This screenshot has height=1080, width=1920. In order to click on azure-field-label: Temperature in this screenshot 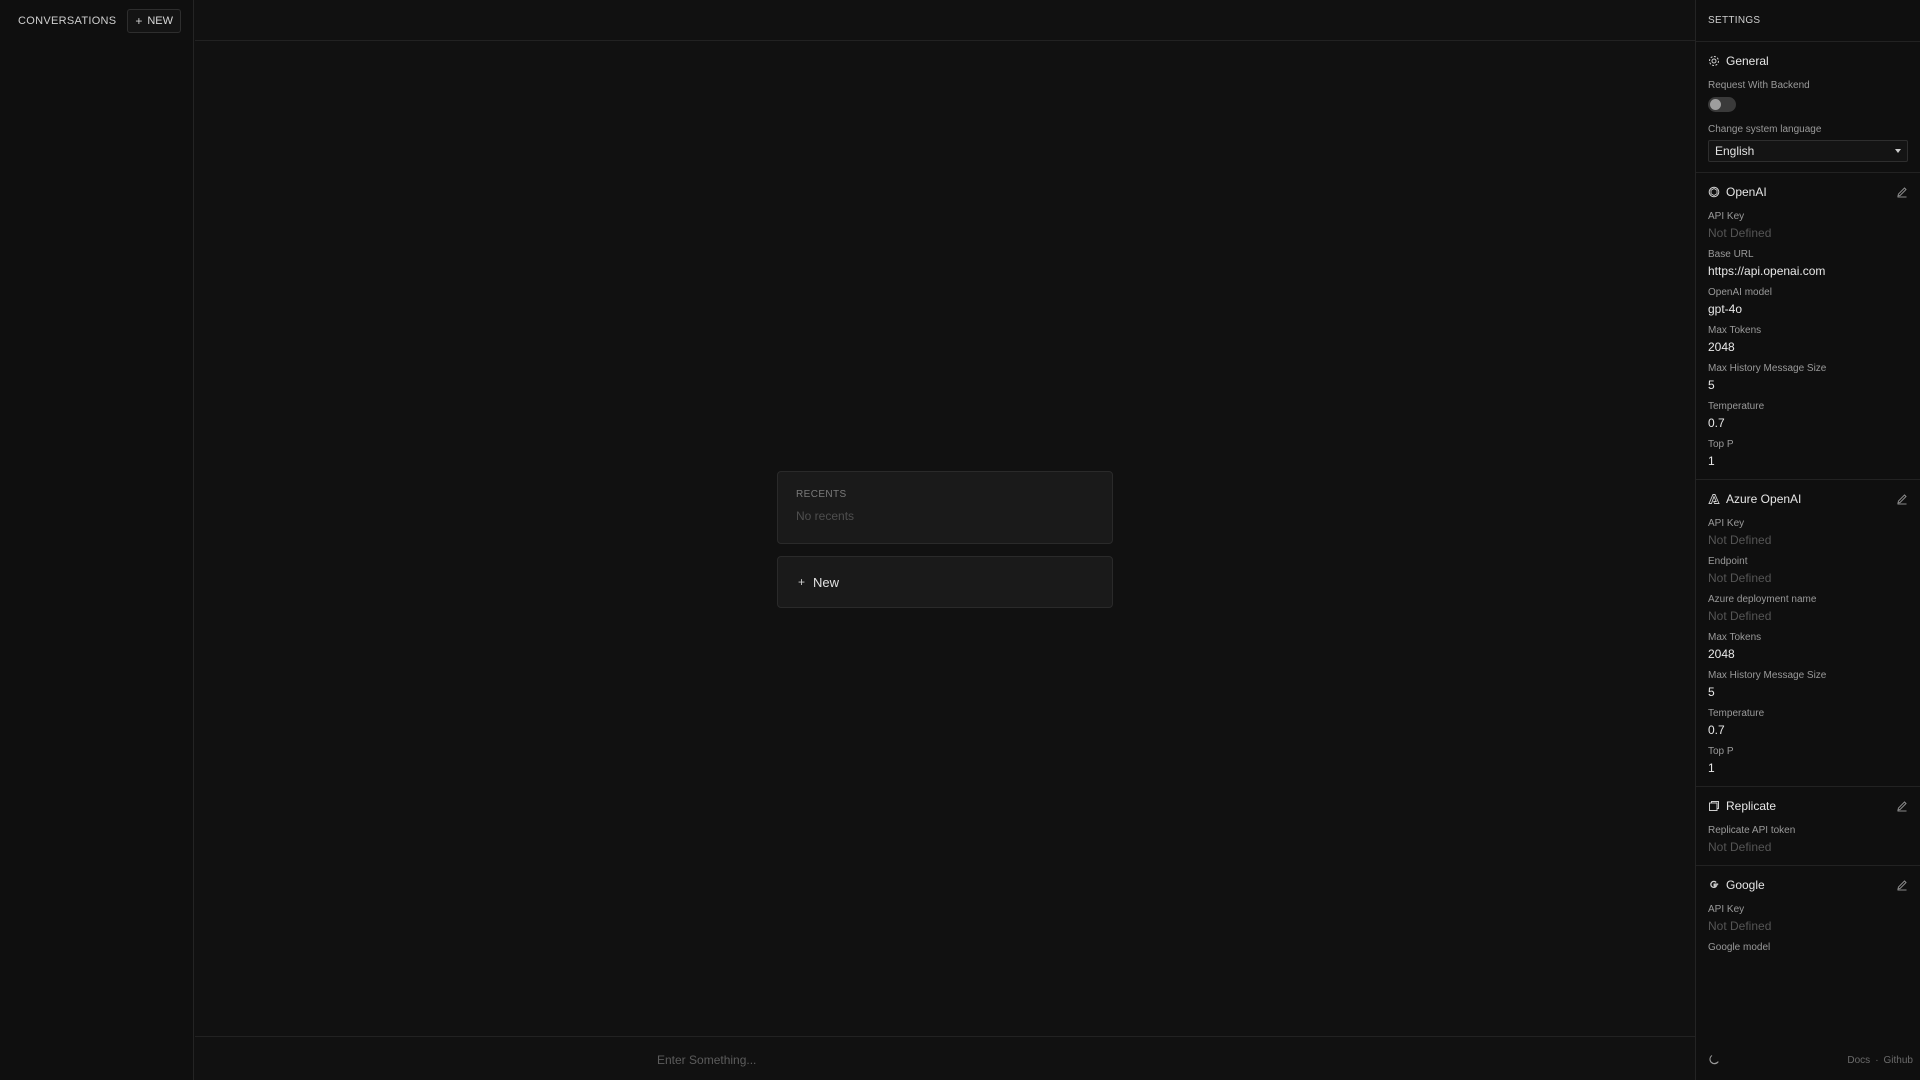, I will do `click(1736, 713)`.